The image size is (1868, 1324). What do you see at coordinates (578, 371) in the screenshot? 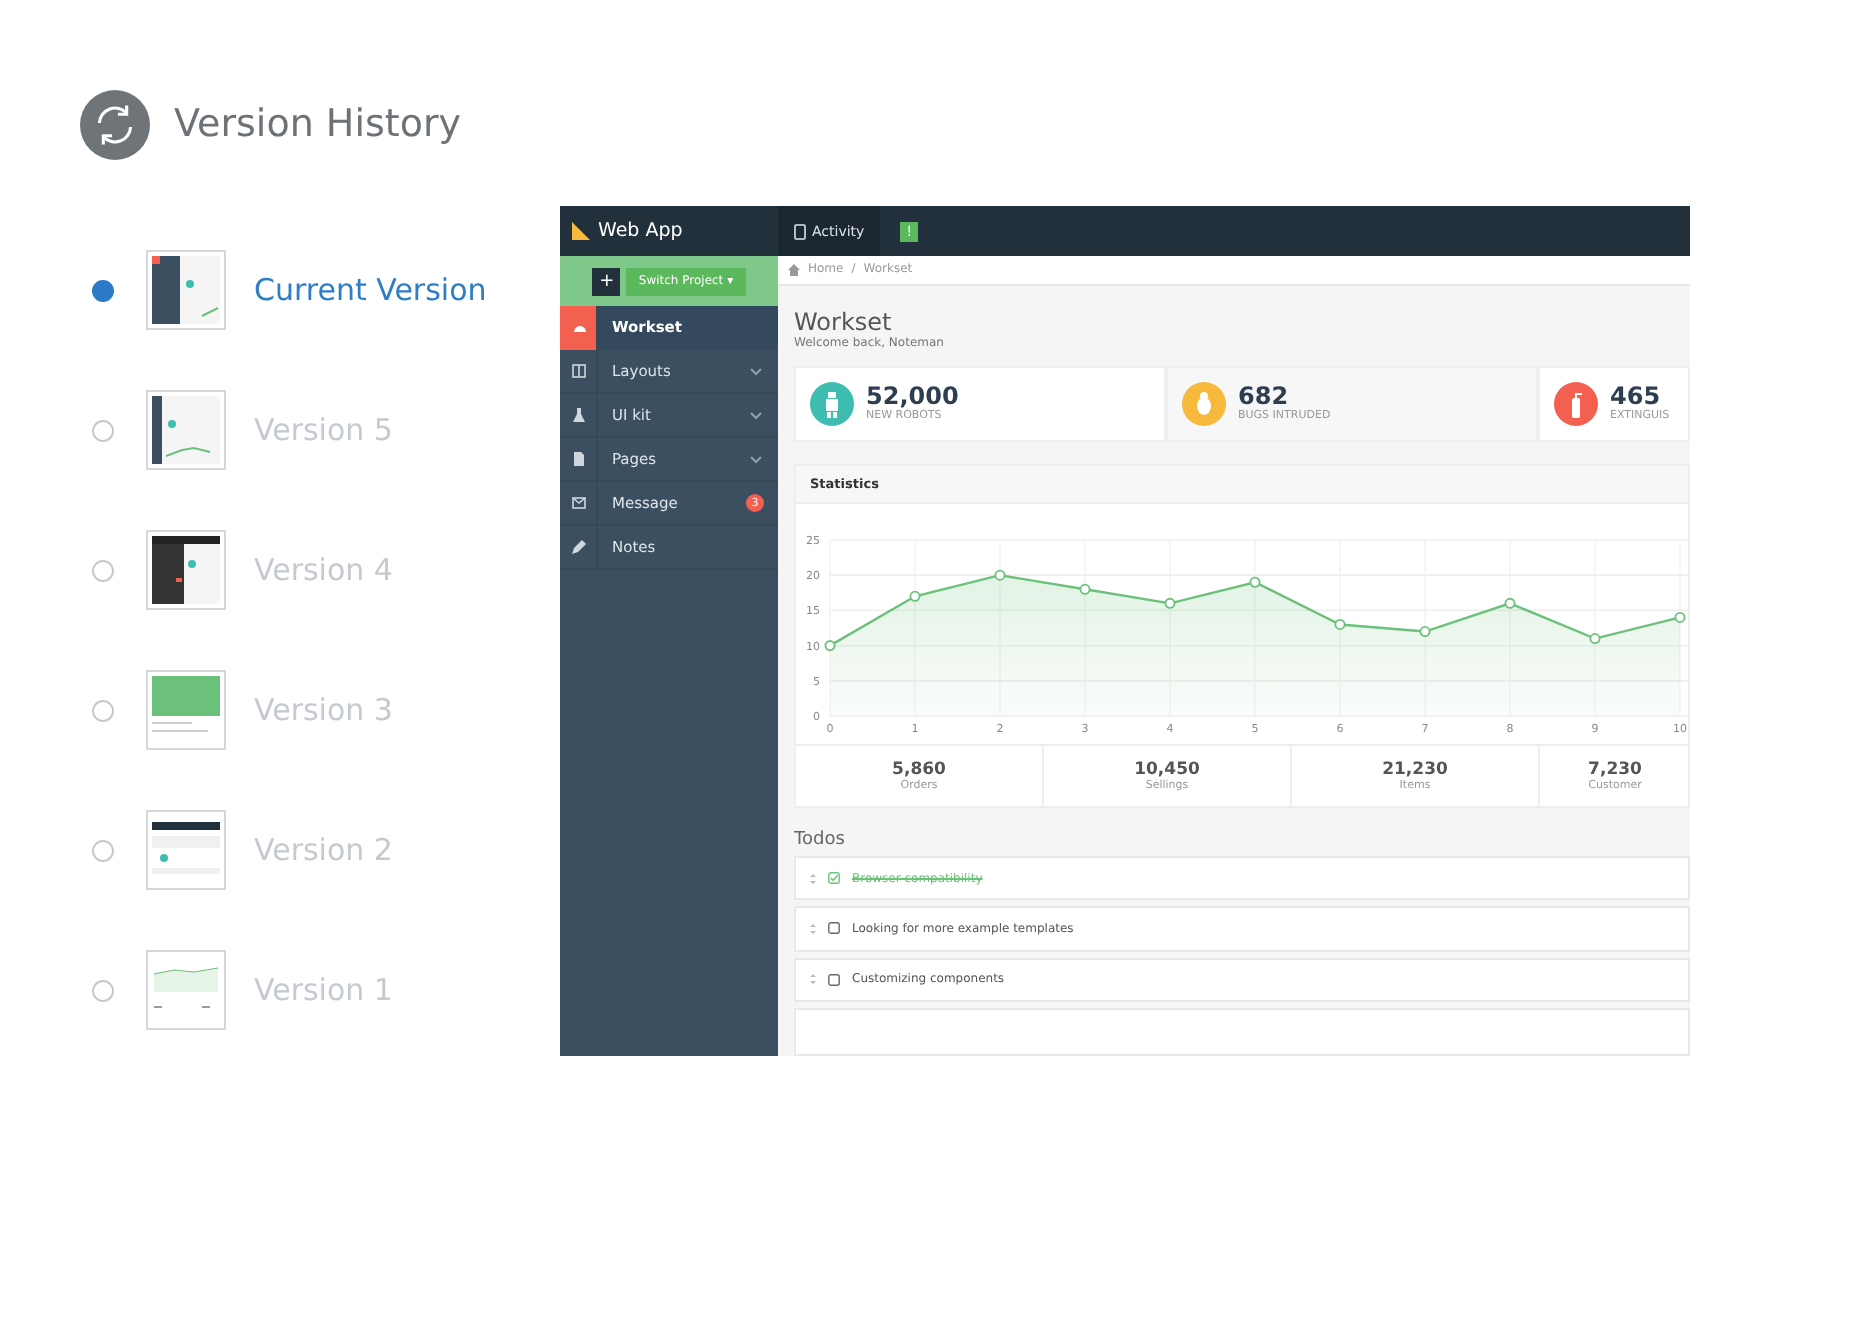
I see `columns-icon` at bounding box center [578, 371].